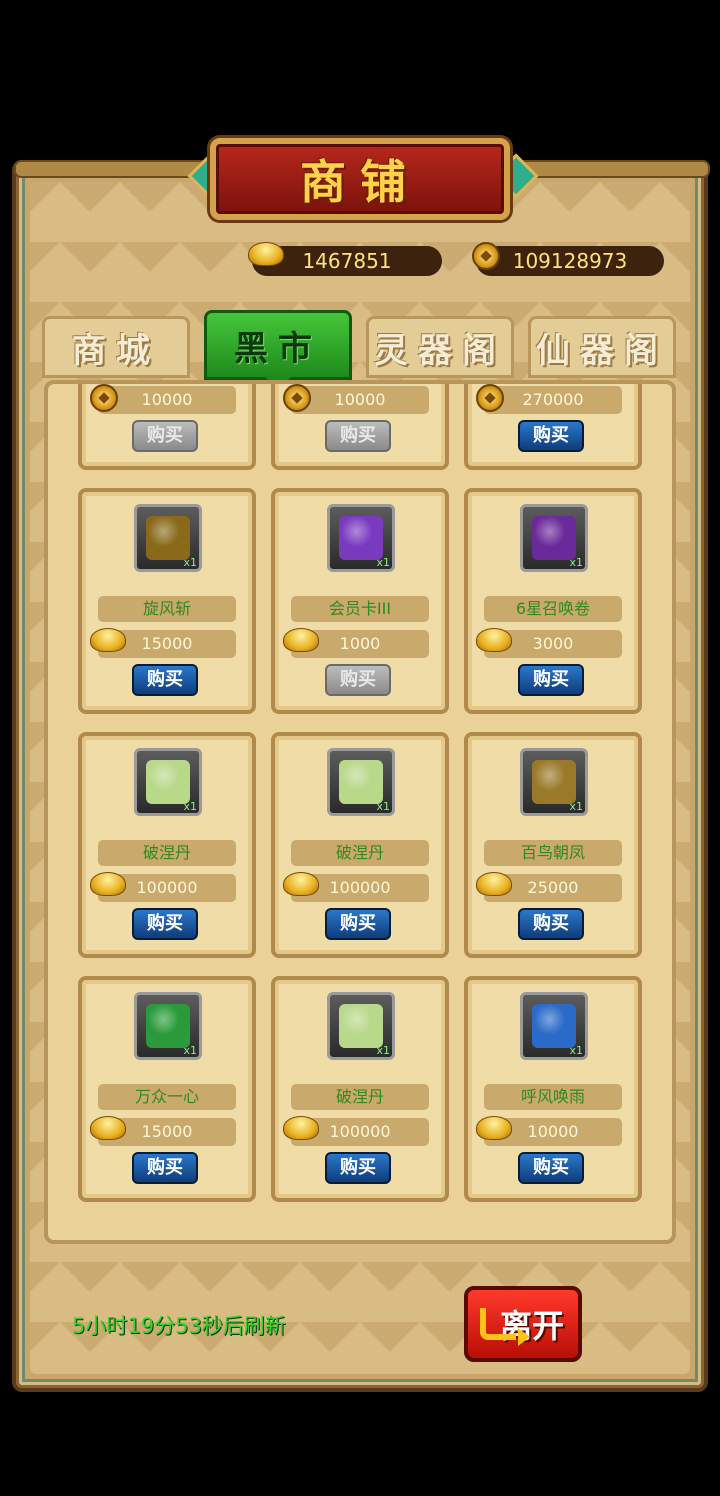 This screenshot has width=720, height=1496. Describe the element at coordinates (114, 169) in the screenshot. I see `banner-wing-left` at that location.